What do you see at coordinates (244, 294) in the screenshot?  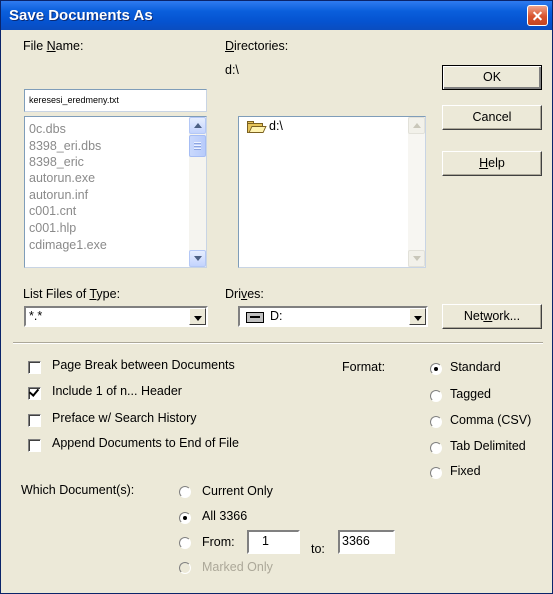 I see `drives-label: Drives:` at bounding box center [244, 294].